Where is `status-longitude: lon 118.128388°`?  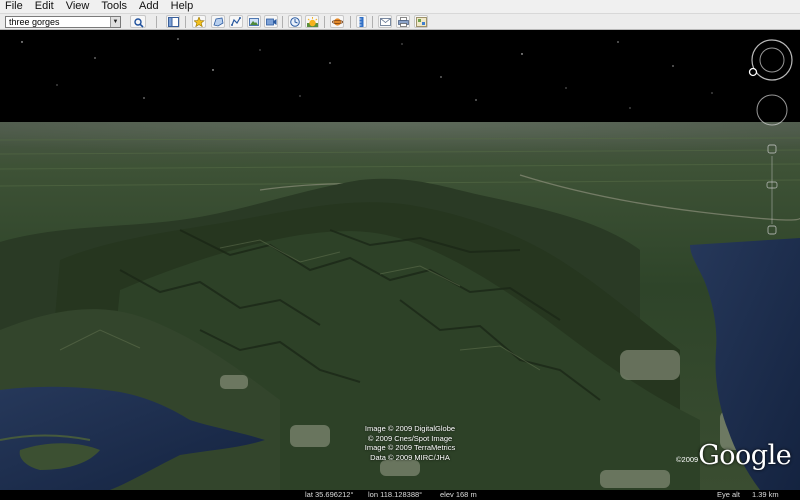
status-longitude: lon 118.128388° is located at coordinates (395, 494).